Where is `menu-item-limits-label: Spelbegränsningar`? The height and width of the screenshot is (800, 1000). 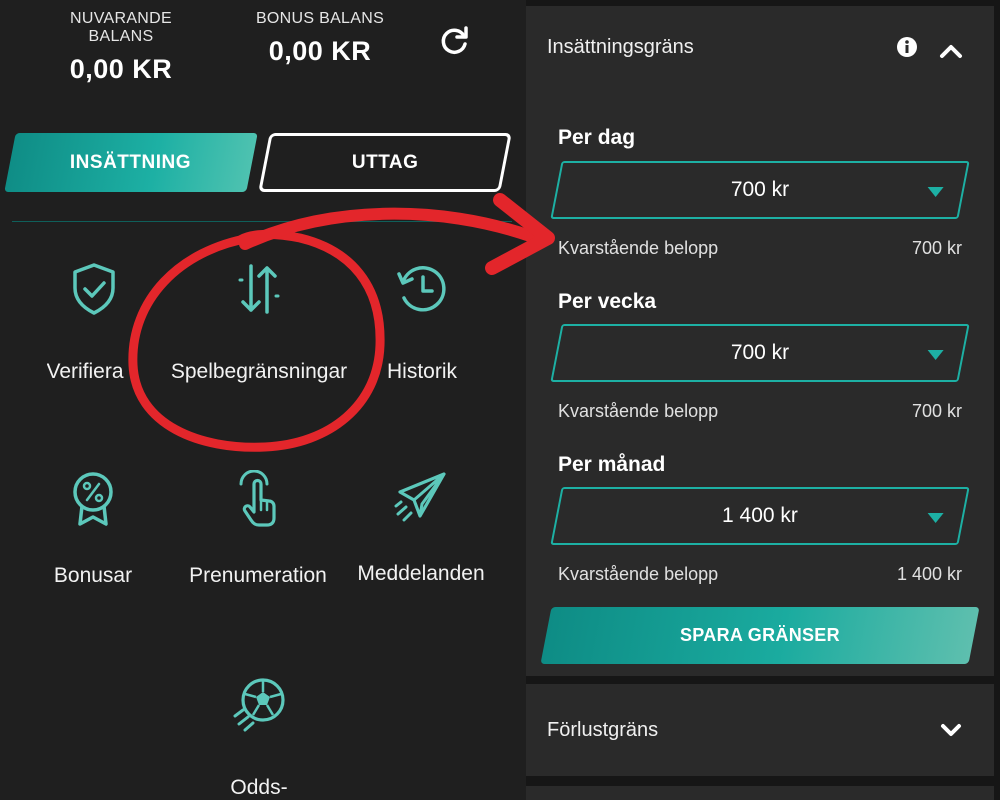
menu-item-limits-label: Spelbegränsningar is located at coordinates (259, 371).